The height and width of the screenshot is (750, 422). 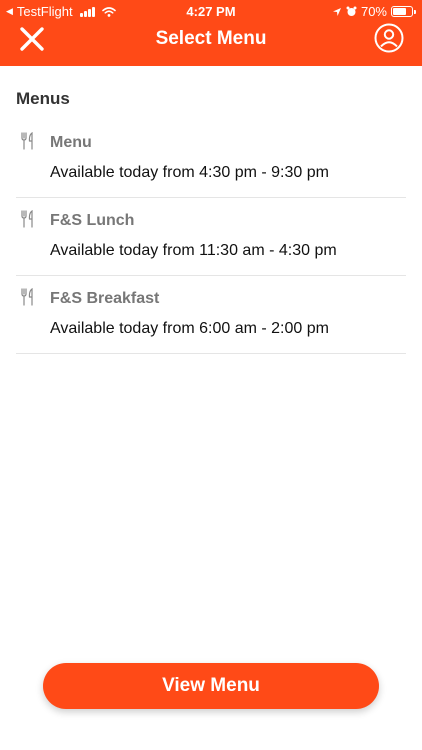 What do you see at coordinates (92, 220) in the screenshot?
I see `menu-name: F&S Lunch` at bounding box center [92, 220].